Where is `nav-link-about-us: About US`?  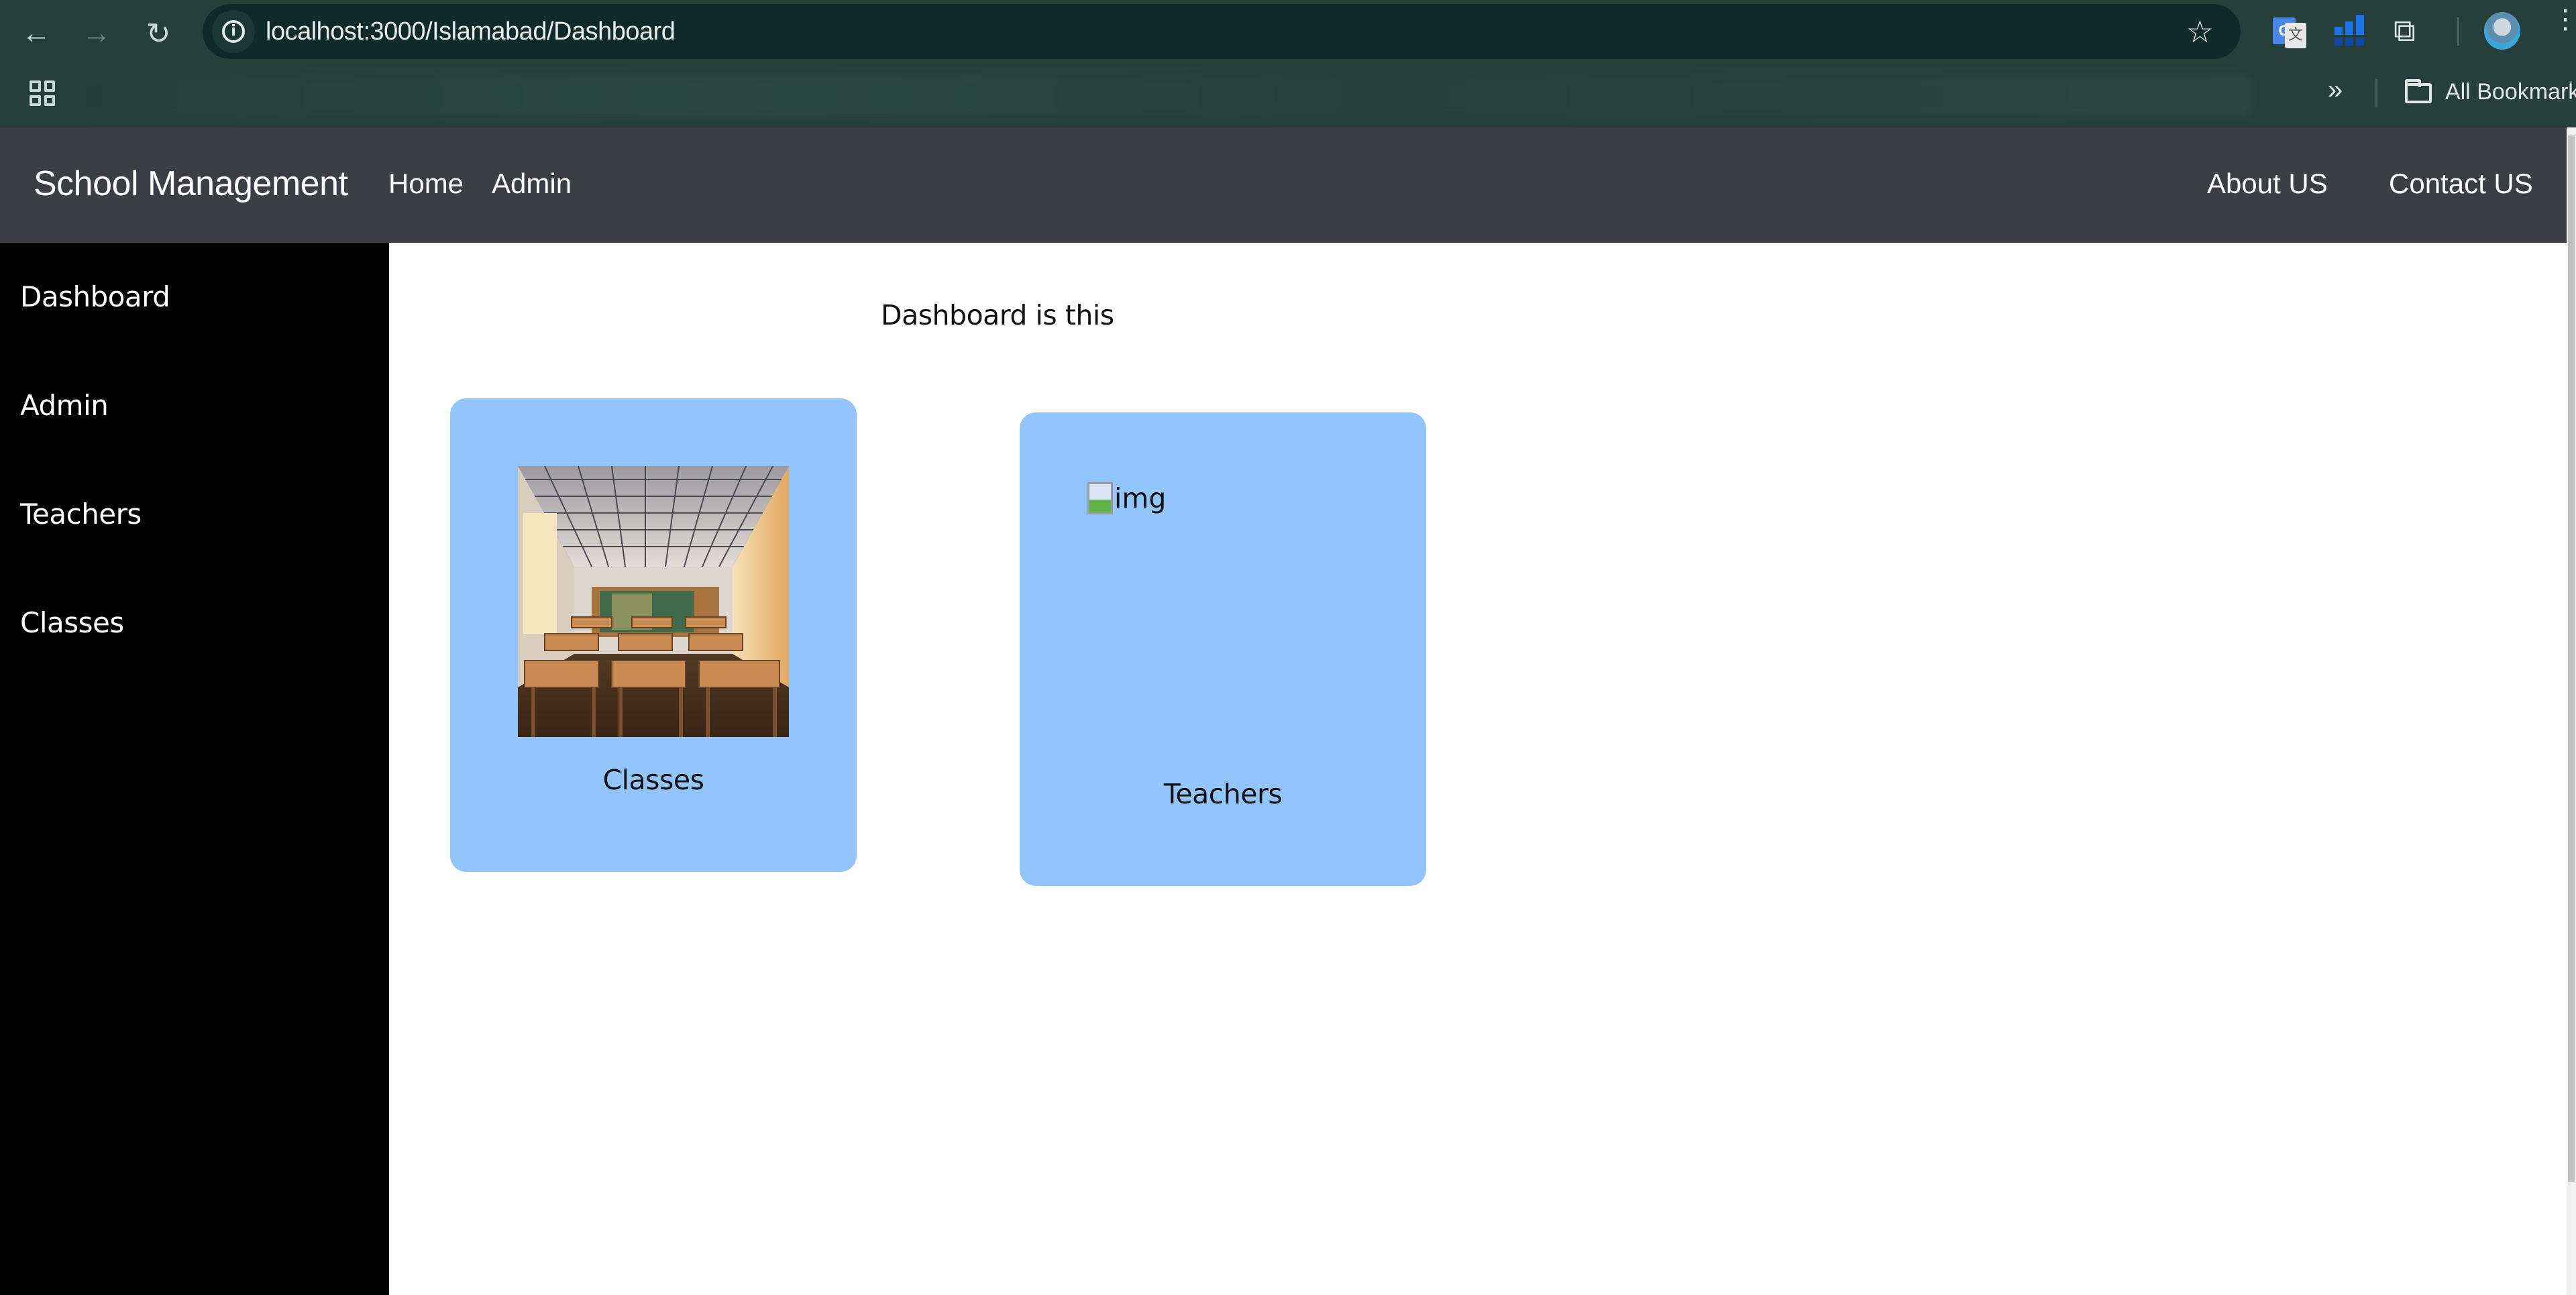
nav-link-about-us: About US is located at coordinates (2267, 184).